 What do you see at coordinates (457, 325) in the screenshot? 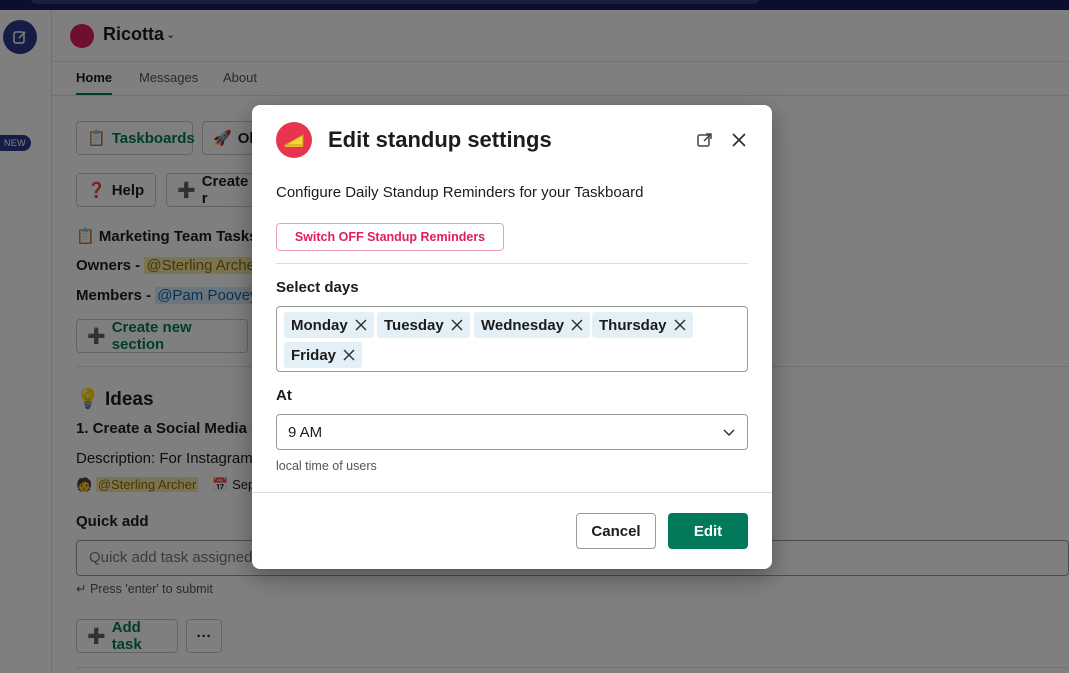
I see `remove-tuesday-icon` at bounding box center [457, 325].